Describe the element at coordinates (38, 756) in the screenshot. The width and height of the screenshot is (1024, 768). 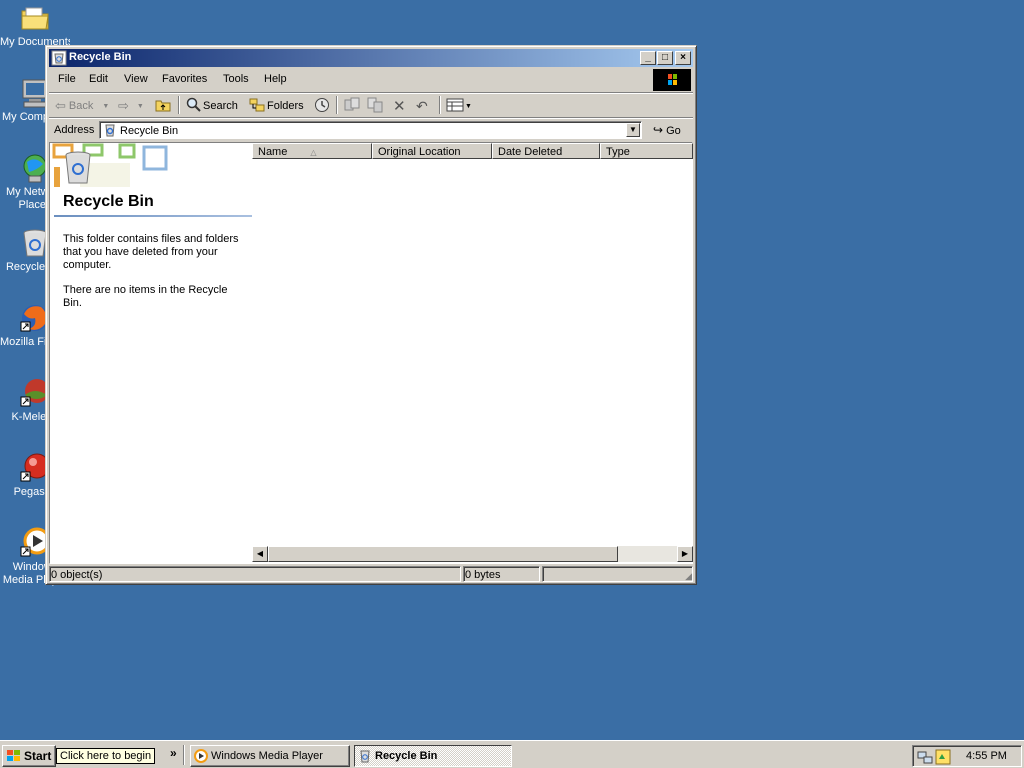
I see `start-label: Start` at that location.